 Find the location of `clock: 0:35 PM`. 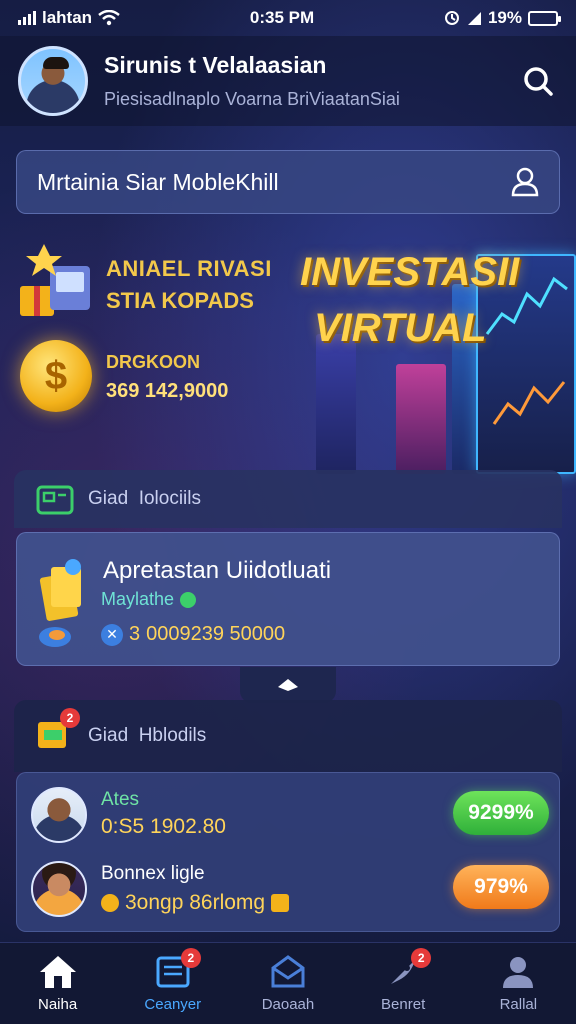

clock: 0:35 PM is located at coordinates (282, 17).